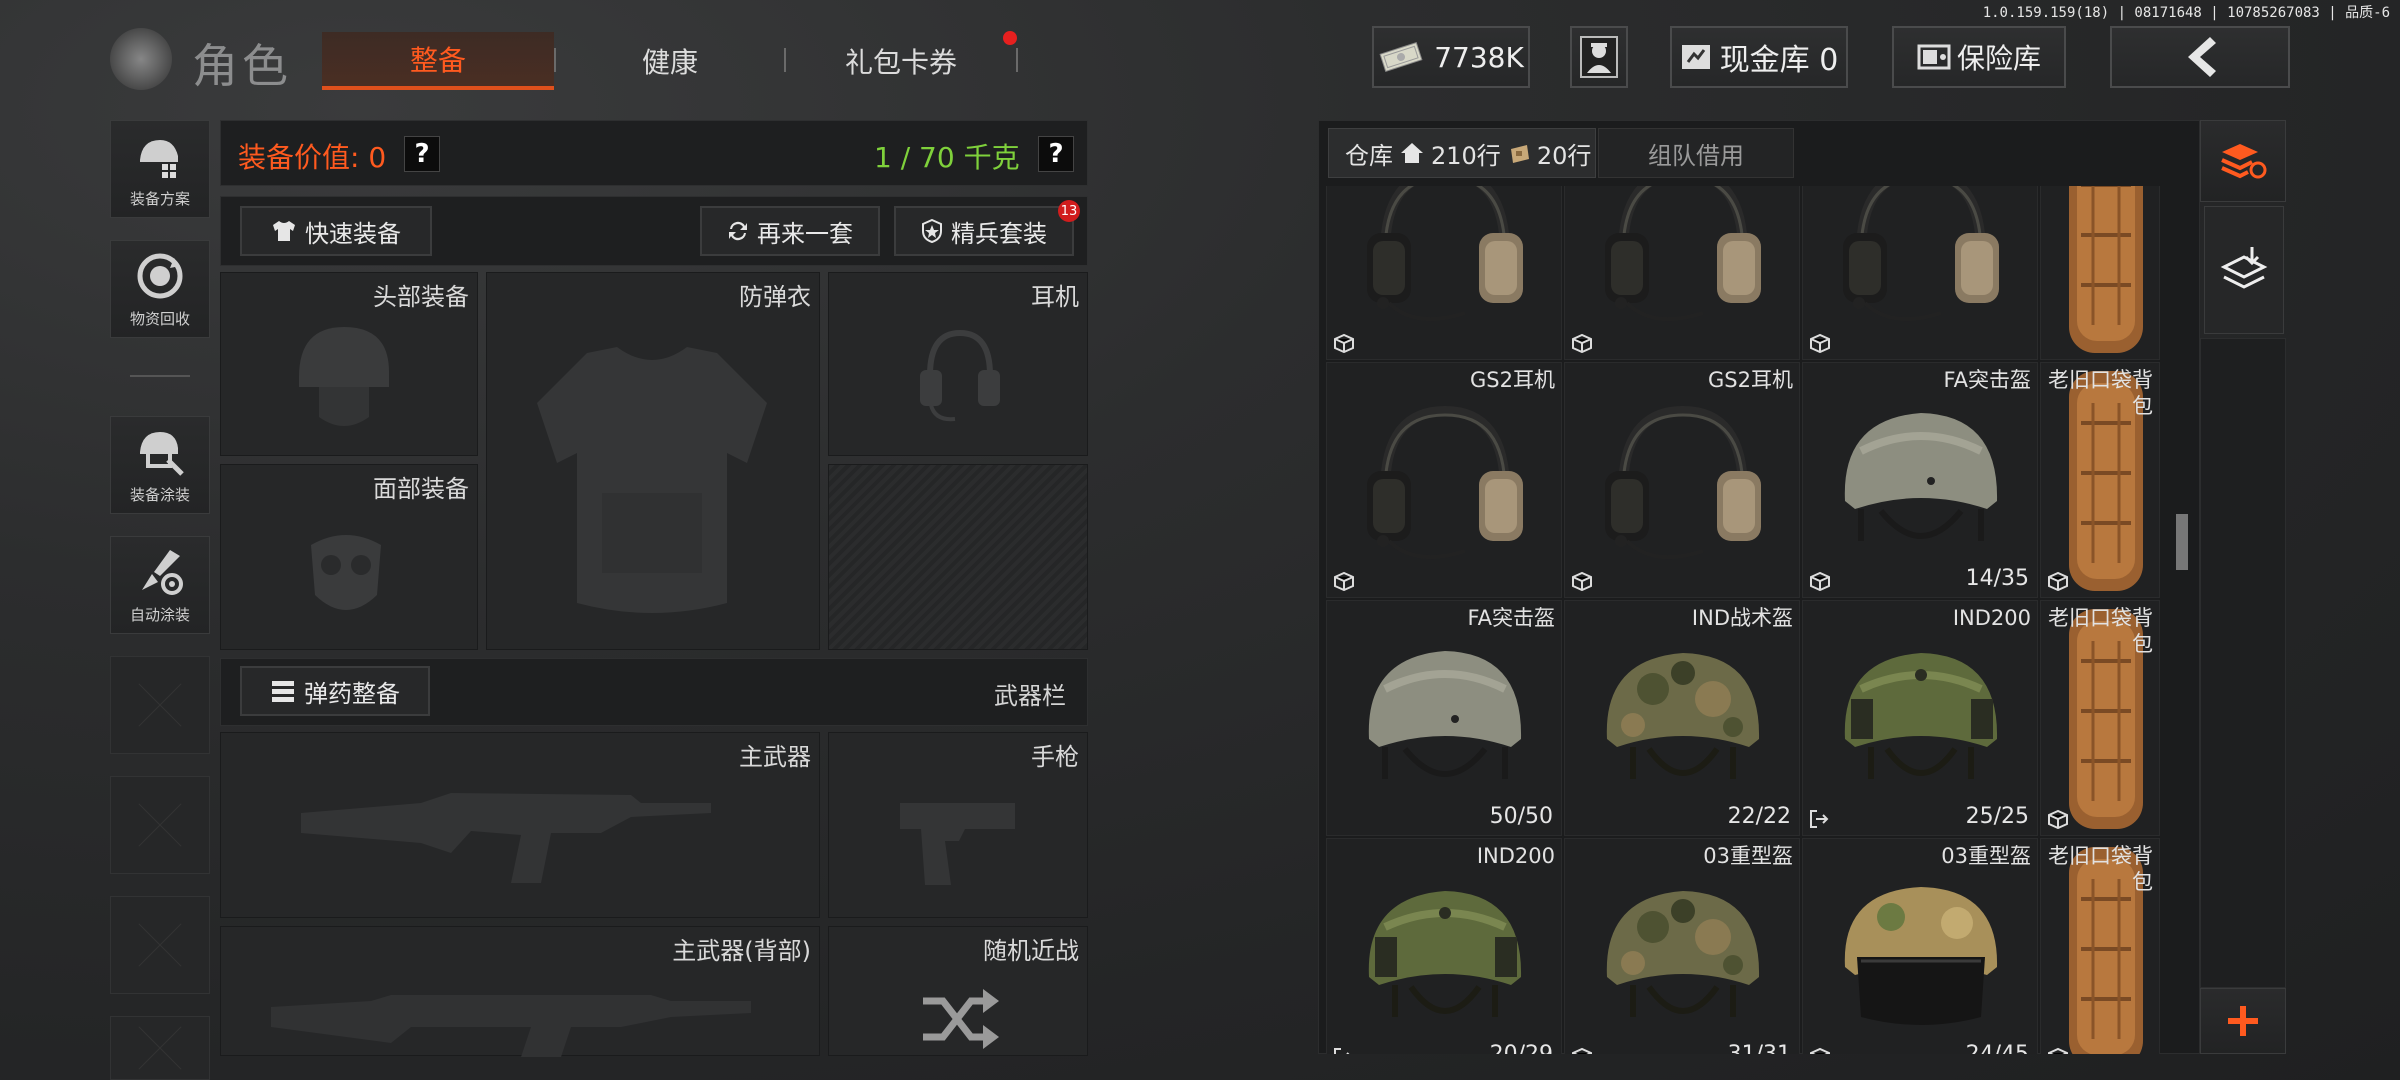 This screenshot has width=2400, height=1080. I want to click on item-name: IND200, so click(1515, 856).